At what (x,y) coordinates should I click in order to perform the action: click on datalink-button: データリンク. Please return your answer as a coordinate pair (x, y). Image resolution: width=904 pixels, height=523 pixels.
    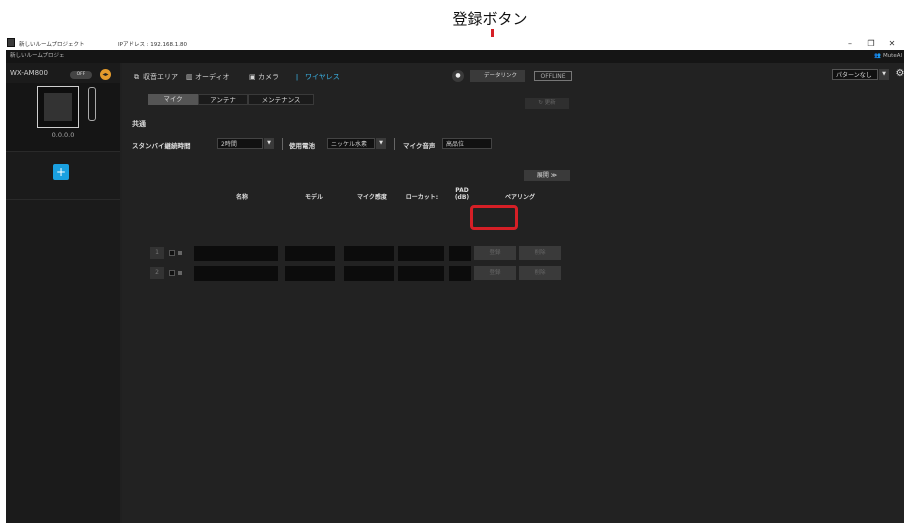
    Looking at the image, I should click on (497, 76).